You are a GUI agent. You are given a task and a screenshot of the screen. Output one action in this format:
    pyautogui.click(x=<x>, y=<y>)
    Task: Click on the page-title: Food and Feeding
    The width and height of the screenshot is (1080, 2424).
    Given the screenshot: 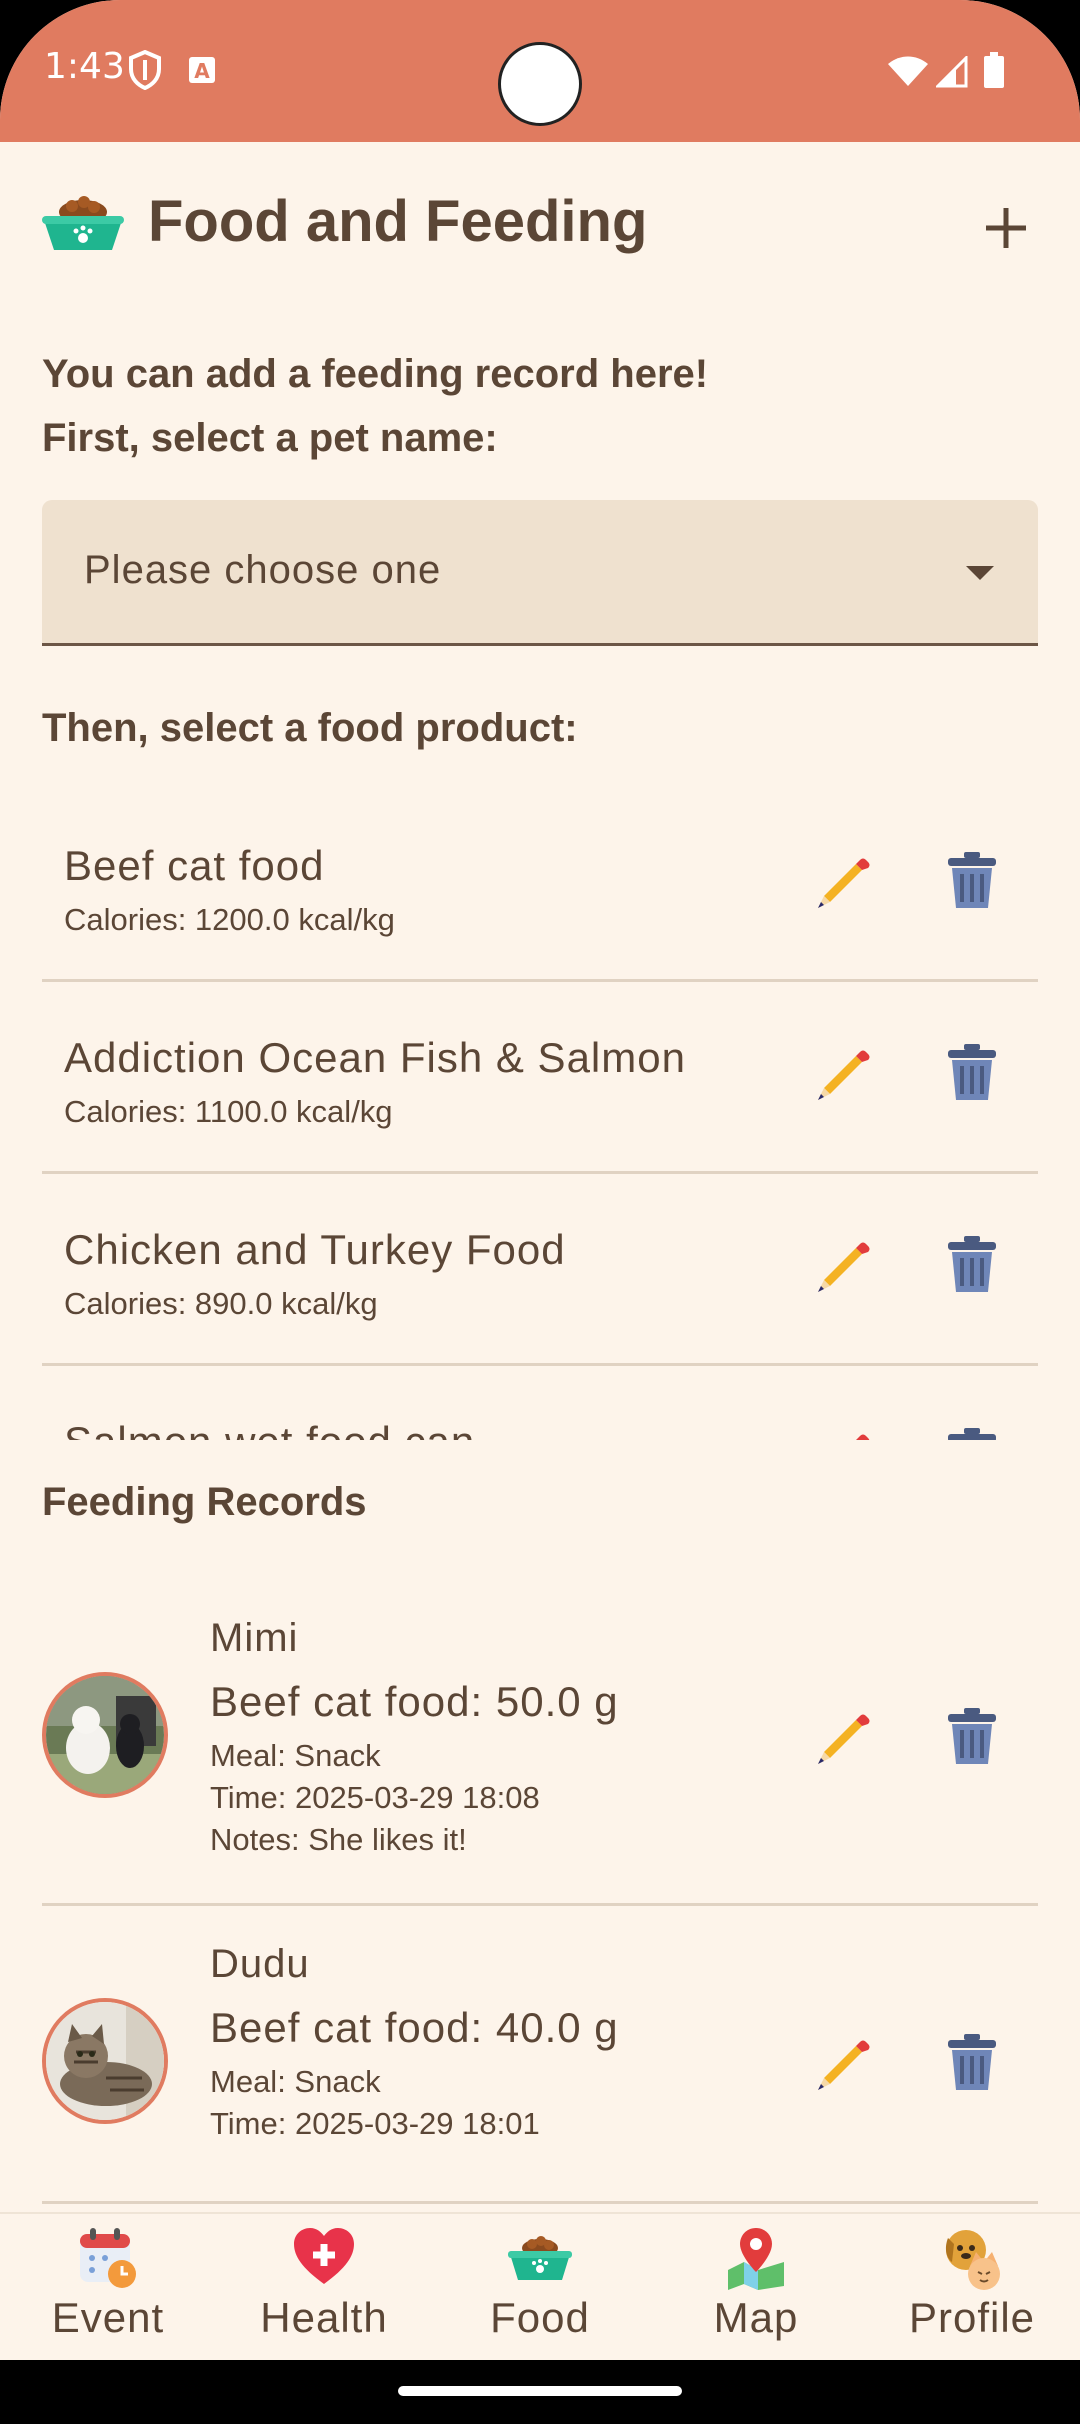 What is the action you would take?
    pyautogui.click(x=398, y=221)
    